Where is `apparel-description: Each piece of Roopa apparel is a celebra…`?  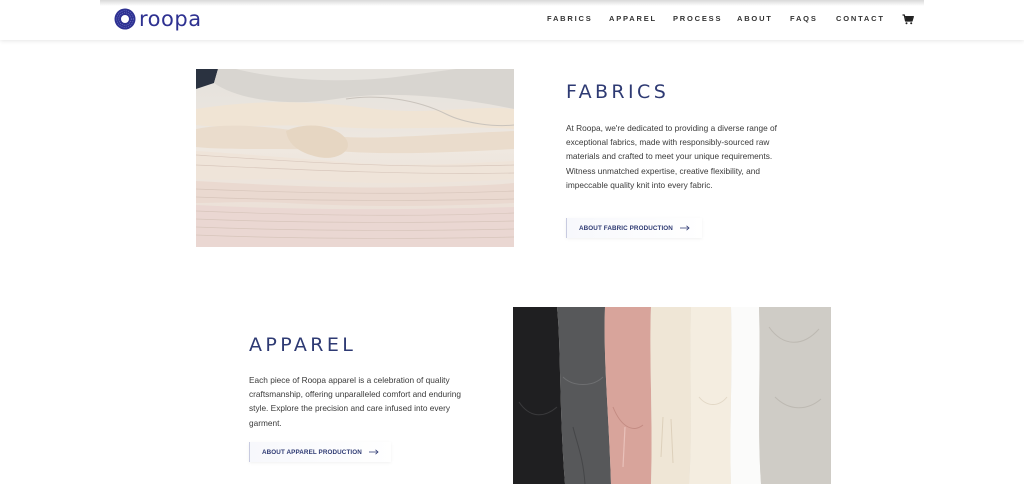 apparel-description: Each piece of Roopa apparel is a celebra… is located at coordinates (355, 401).